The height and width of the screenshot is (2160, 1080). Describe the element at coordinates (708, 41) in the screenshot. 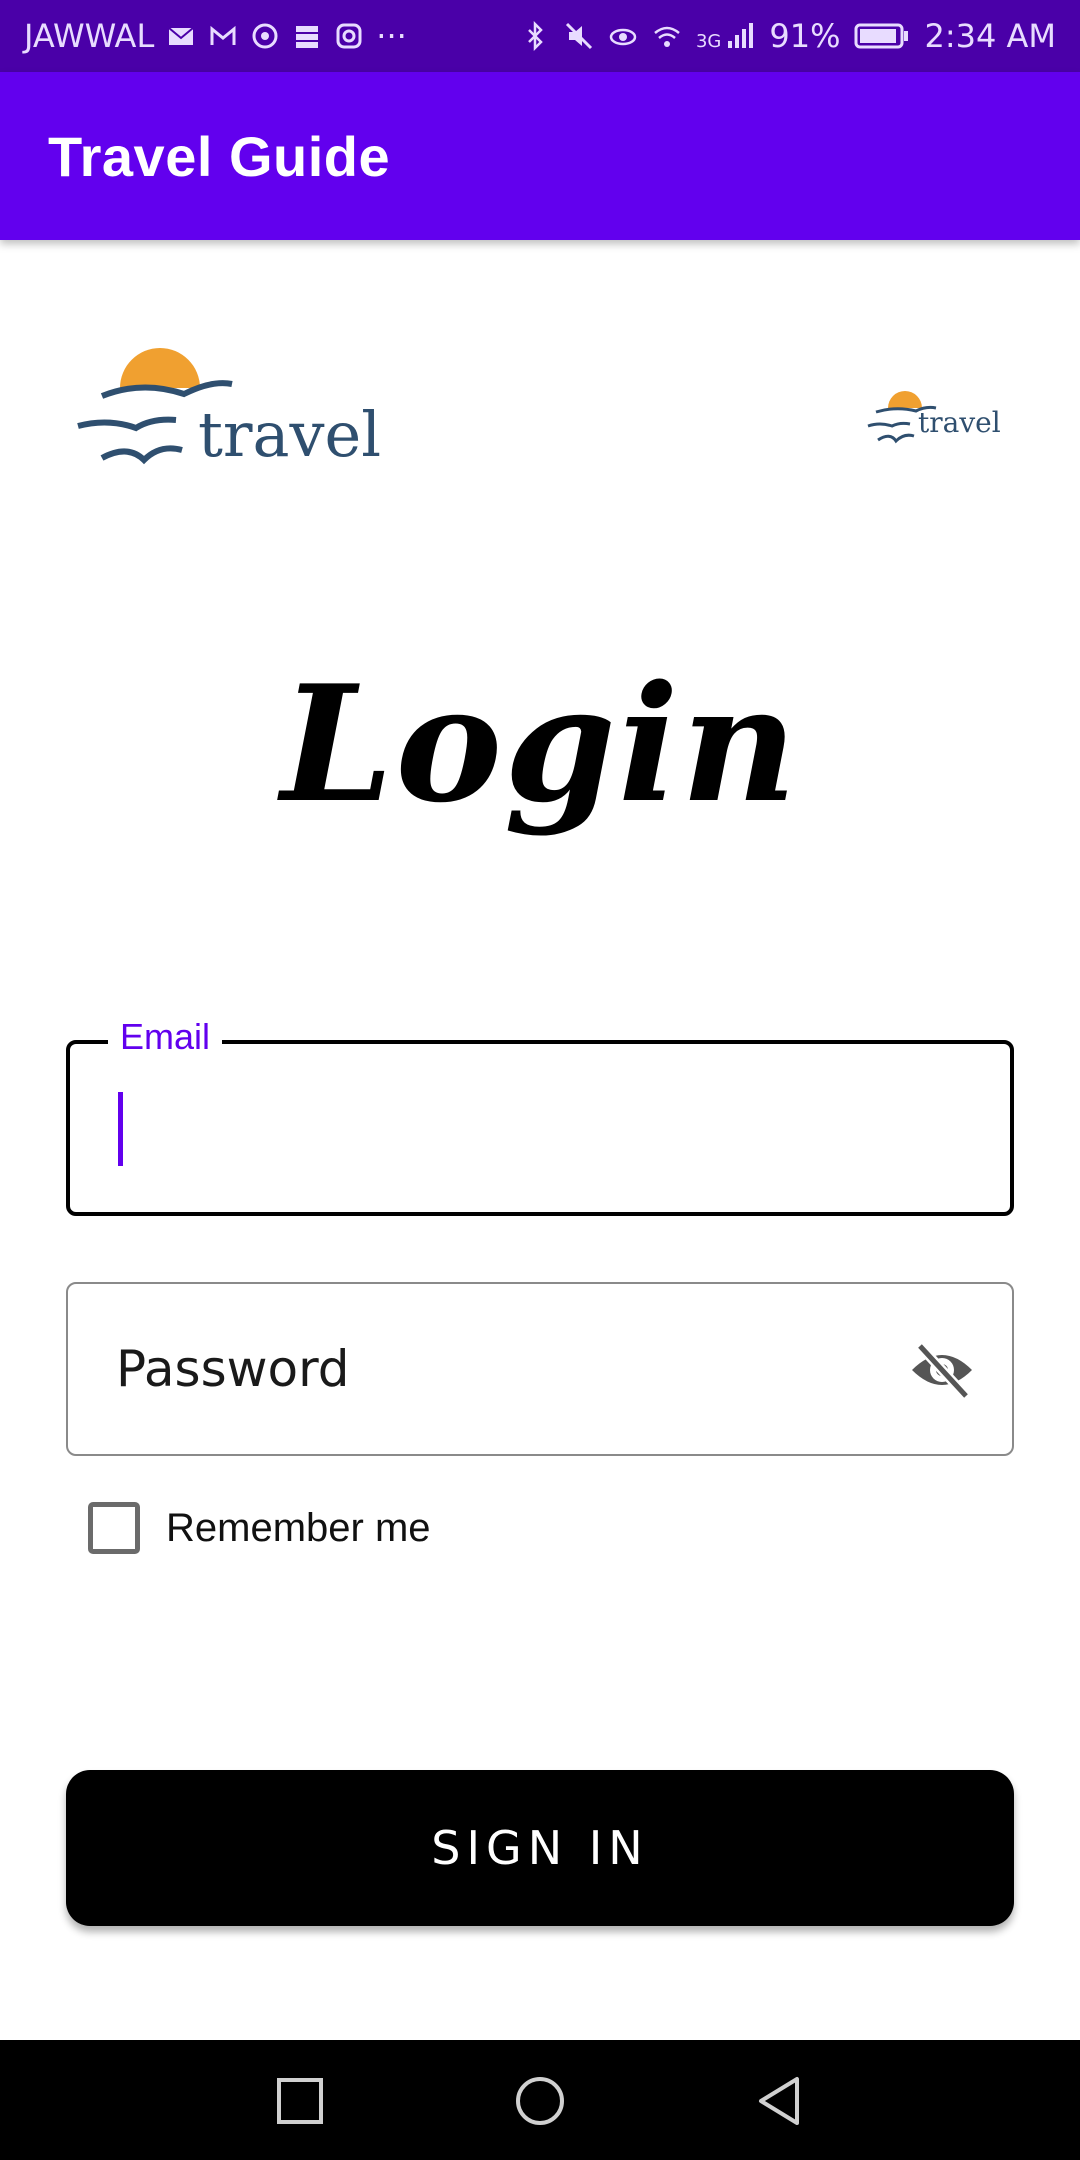

I see `network-type: 3G` at that location.